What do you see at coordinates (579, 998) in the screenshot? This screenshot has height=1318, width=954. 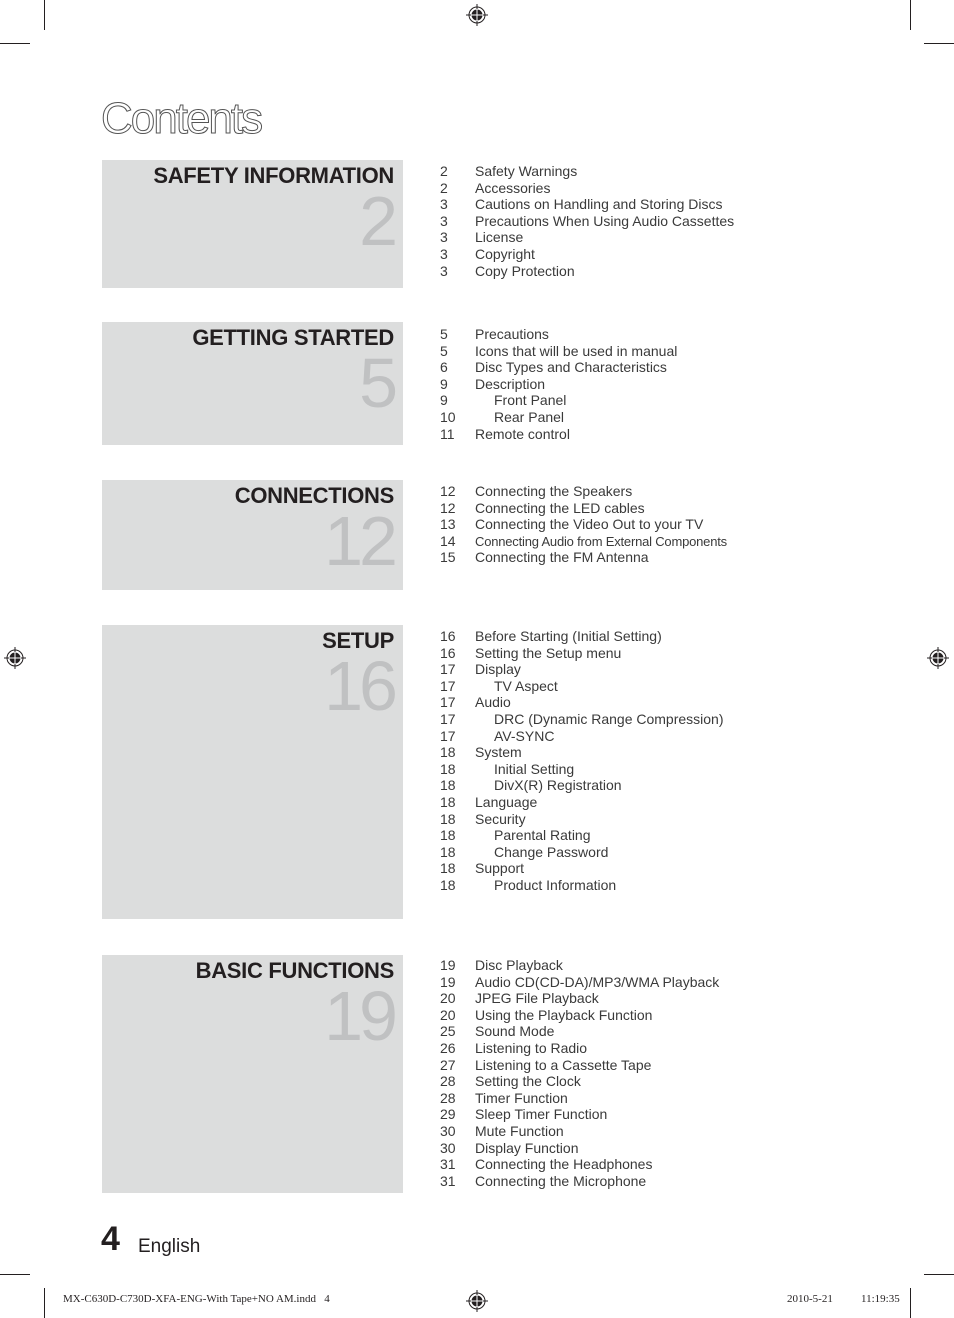 I see `toc-entry: 20 JPEG File Playback` at bounding box center [579, 998].